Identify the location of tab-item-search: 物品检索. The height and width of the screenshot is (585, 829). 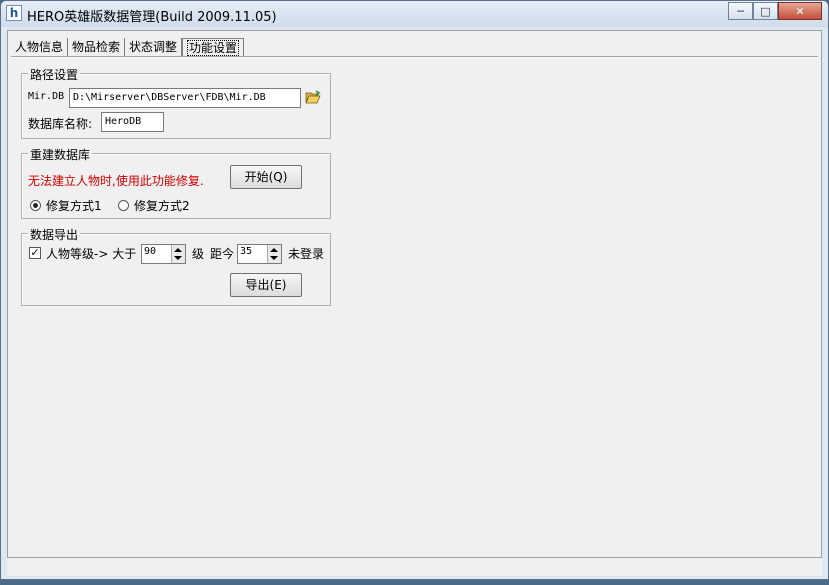
(97, 47).